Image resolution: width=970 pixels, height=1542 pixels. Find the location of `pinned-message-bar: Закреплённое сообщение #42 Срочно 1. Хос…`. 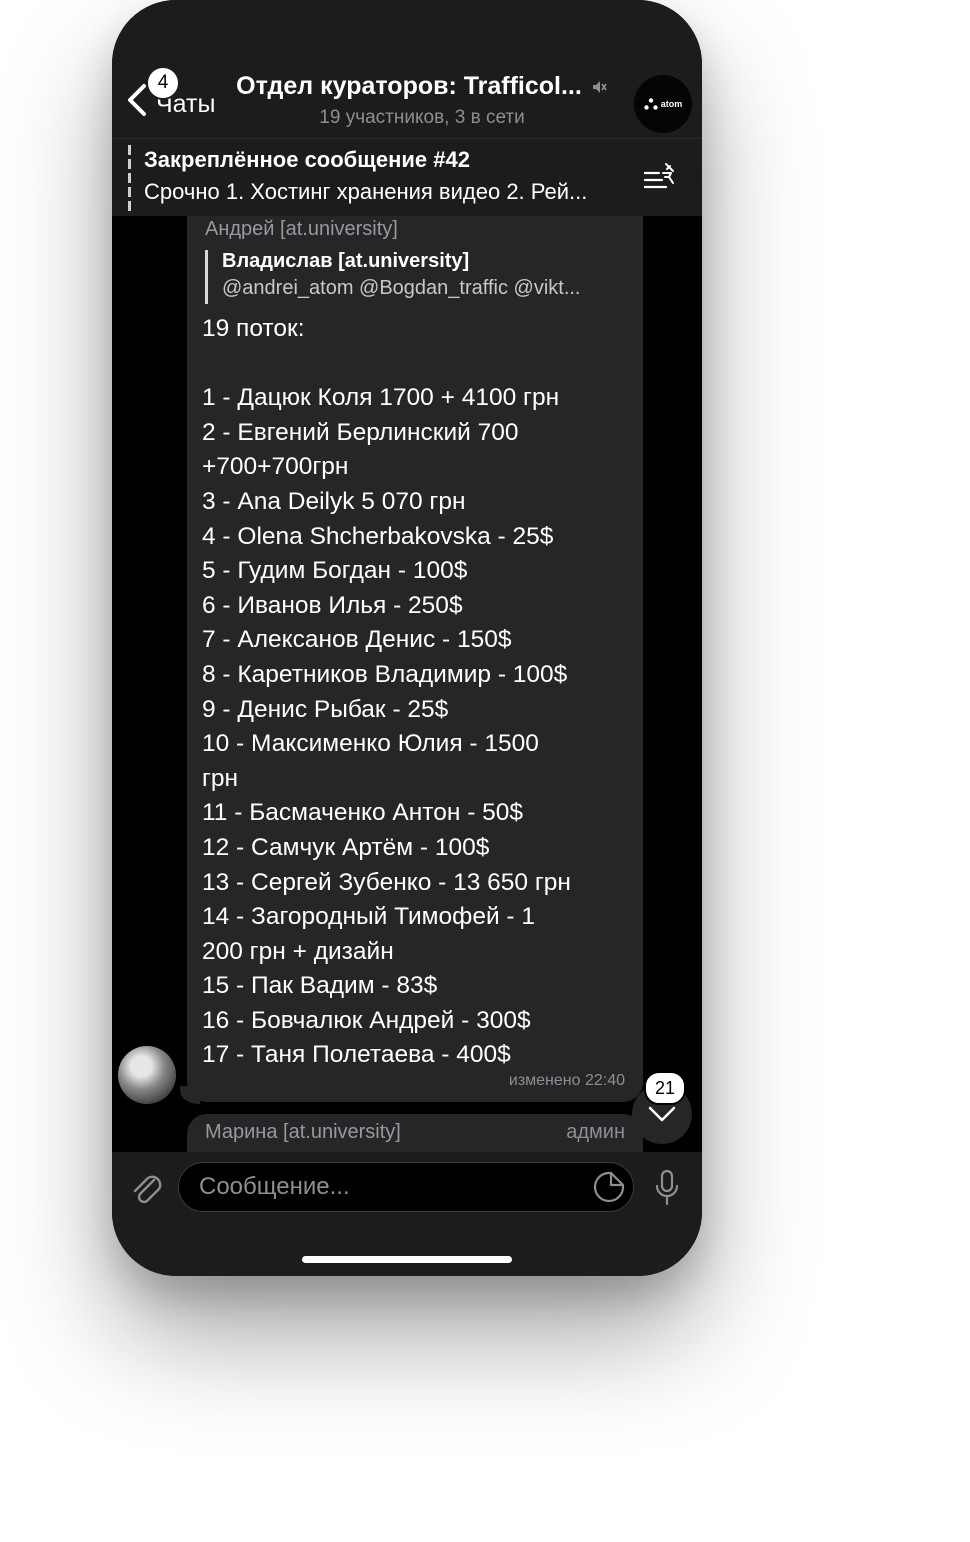

pinned-message-bar: Закреплённое сообщение #42 Срочно 1. Хос… is located at coordinates (407, 177).